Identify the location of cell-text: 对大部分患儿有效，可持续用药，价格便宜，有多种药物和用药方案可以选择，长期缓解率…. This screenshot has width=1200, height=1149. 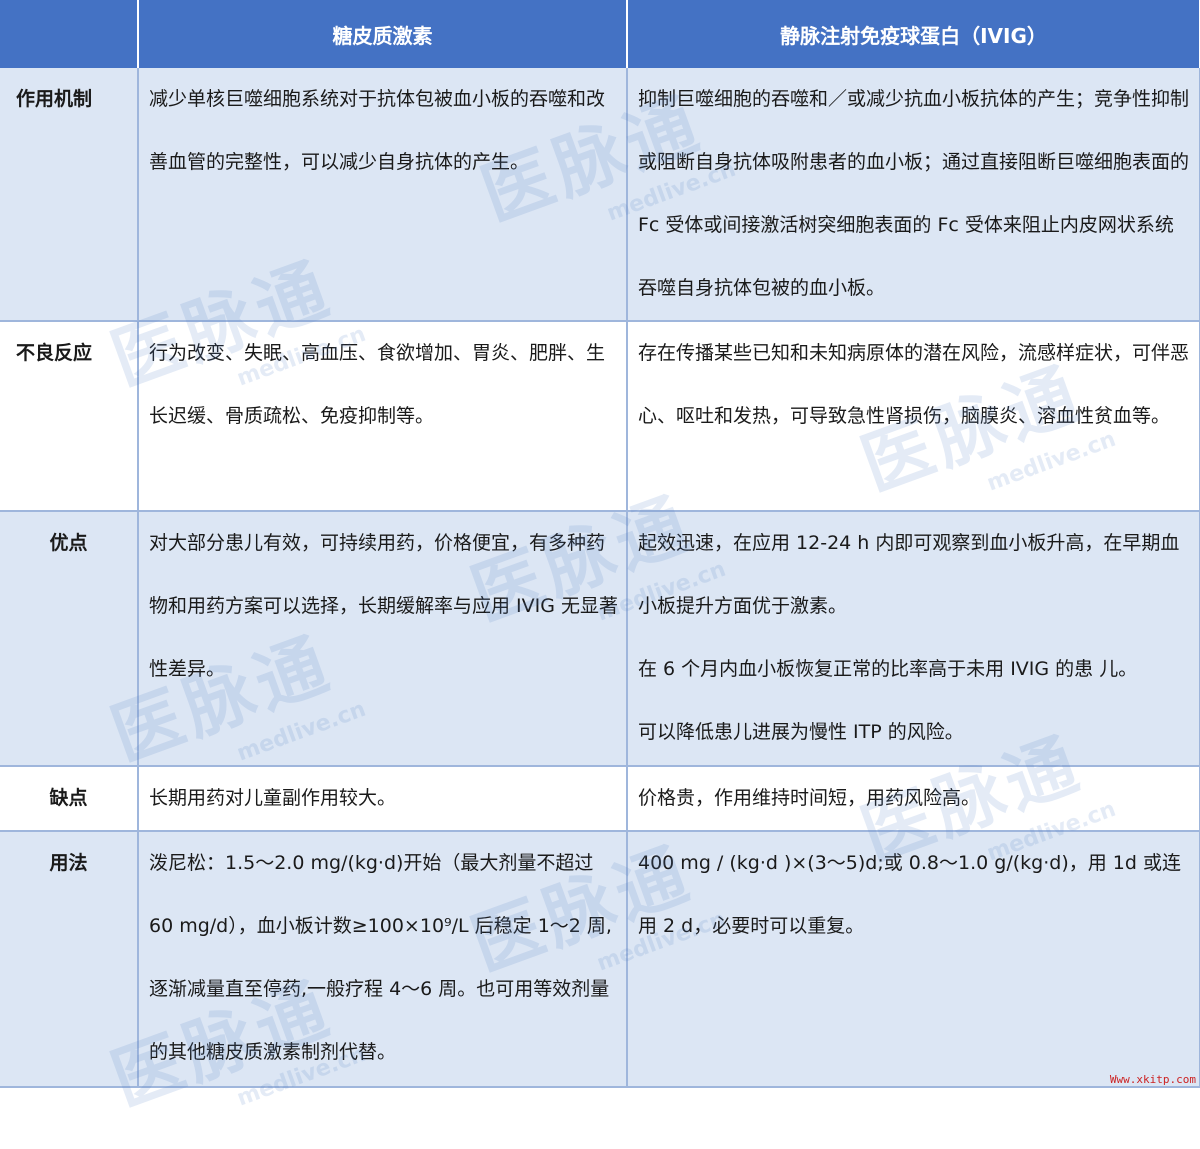
(384, 606).